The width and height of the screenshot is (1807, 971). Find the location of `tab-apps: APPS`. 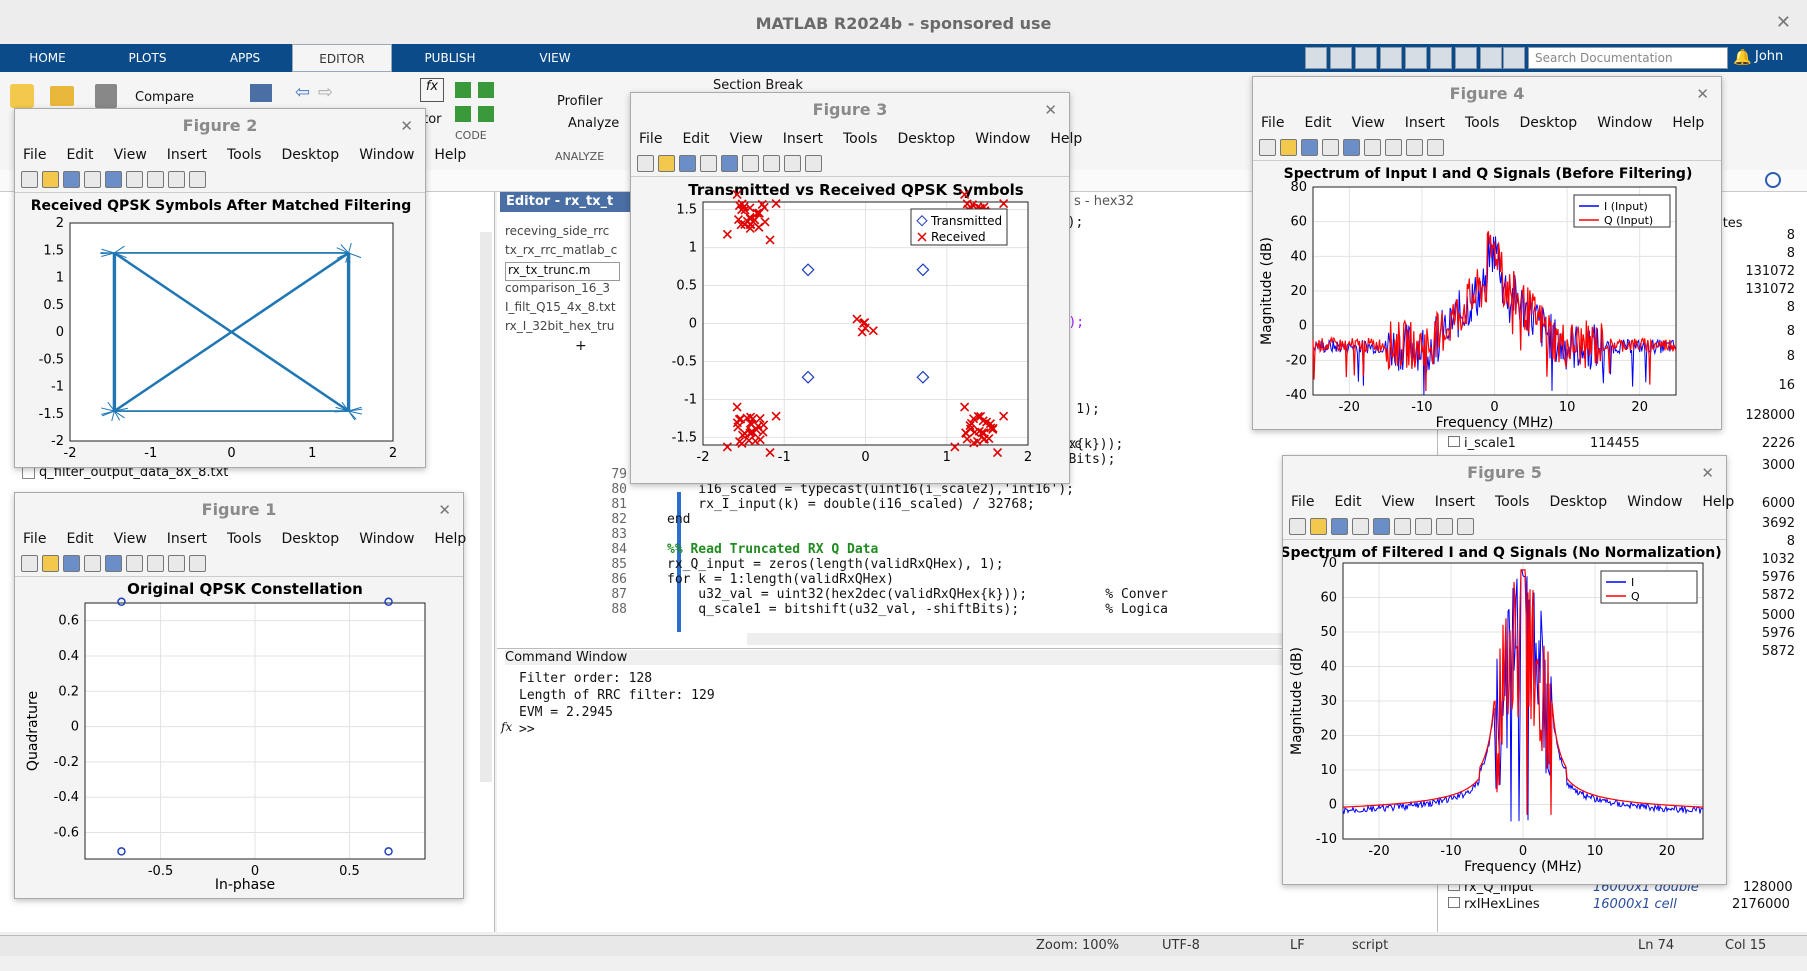

tab-apps: APPS is located at coordinates (245, 58).